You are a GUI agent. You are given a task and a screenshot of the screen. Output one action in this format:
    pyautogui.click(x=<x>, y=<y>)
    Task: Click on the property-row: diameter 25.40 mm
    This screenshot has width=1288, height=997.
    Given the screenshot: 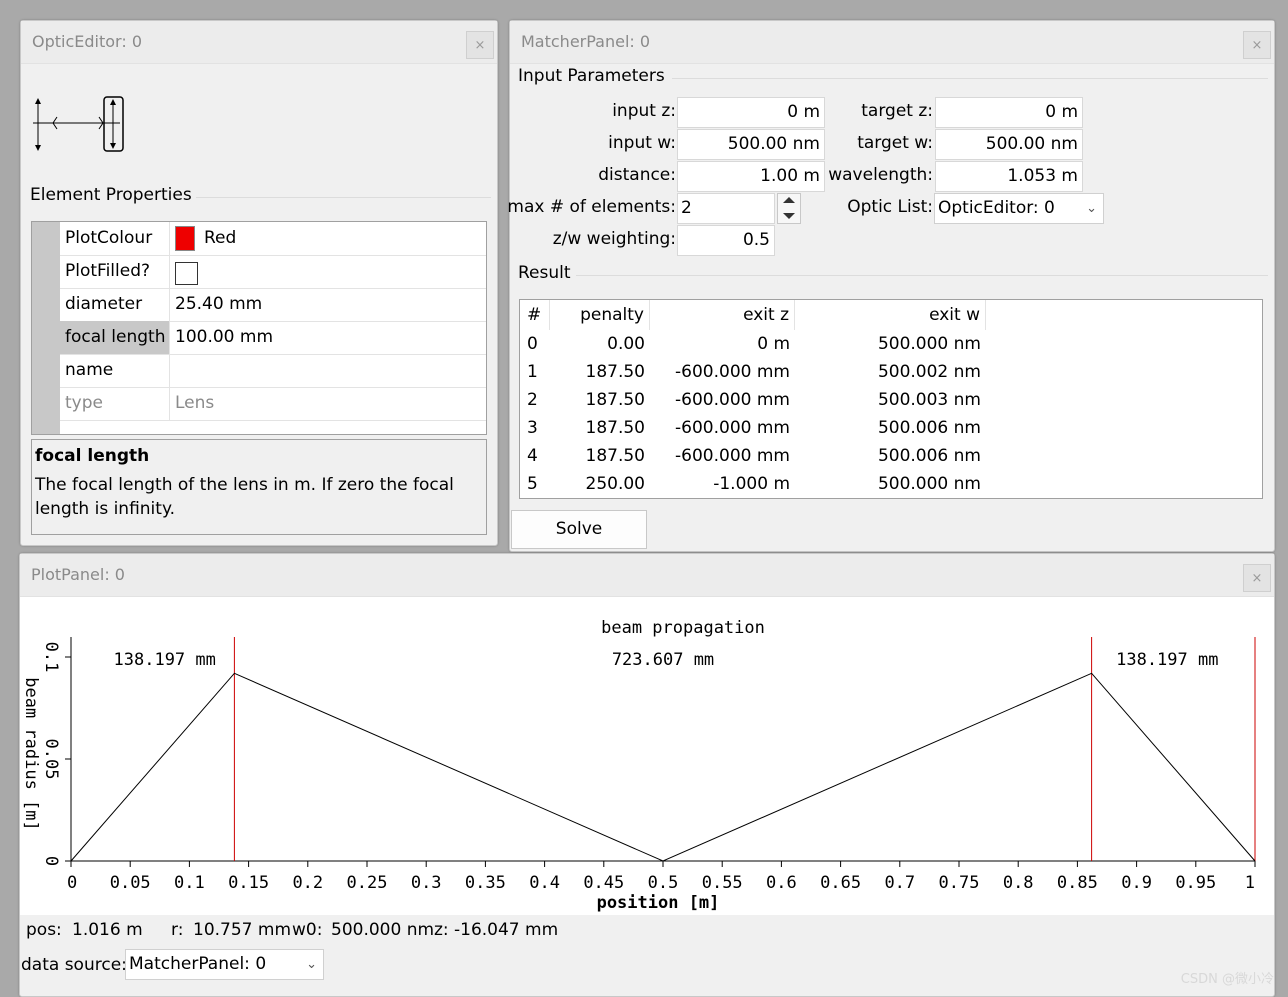 What is the action you would take?
    pyautogui.click(x=273, y=305)
    